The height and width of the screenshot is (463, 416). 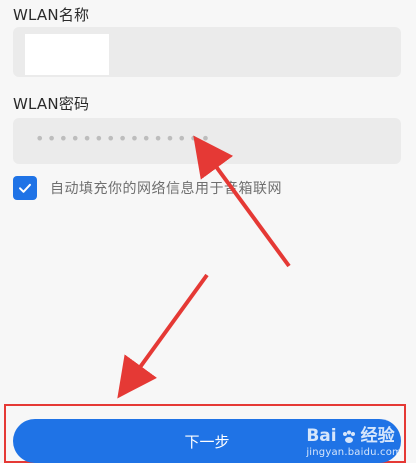 What do you see at coordinates (207, 52) in the screenshot?
I see `wlan-name-input` at bounding box center [207, 52].